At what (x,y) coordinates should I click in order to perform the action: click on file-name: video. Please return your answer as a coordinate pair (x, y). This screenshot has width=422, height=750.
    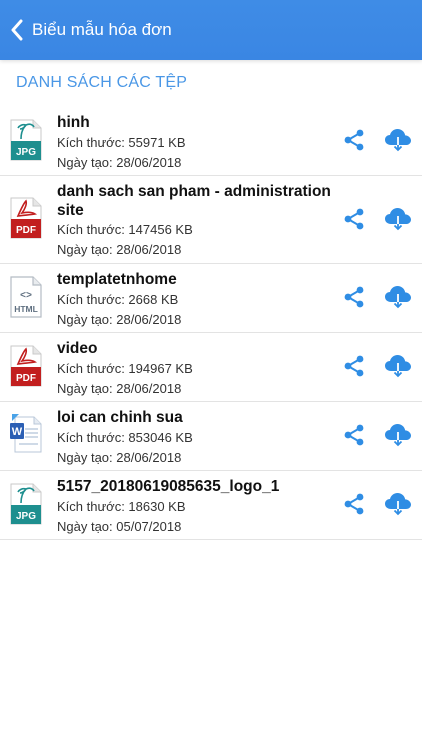
    Looking at the image, I should click on (77, 348).